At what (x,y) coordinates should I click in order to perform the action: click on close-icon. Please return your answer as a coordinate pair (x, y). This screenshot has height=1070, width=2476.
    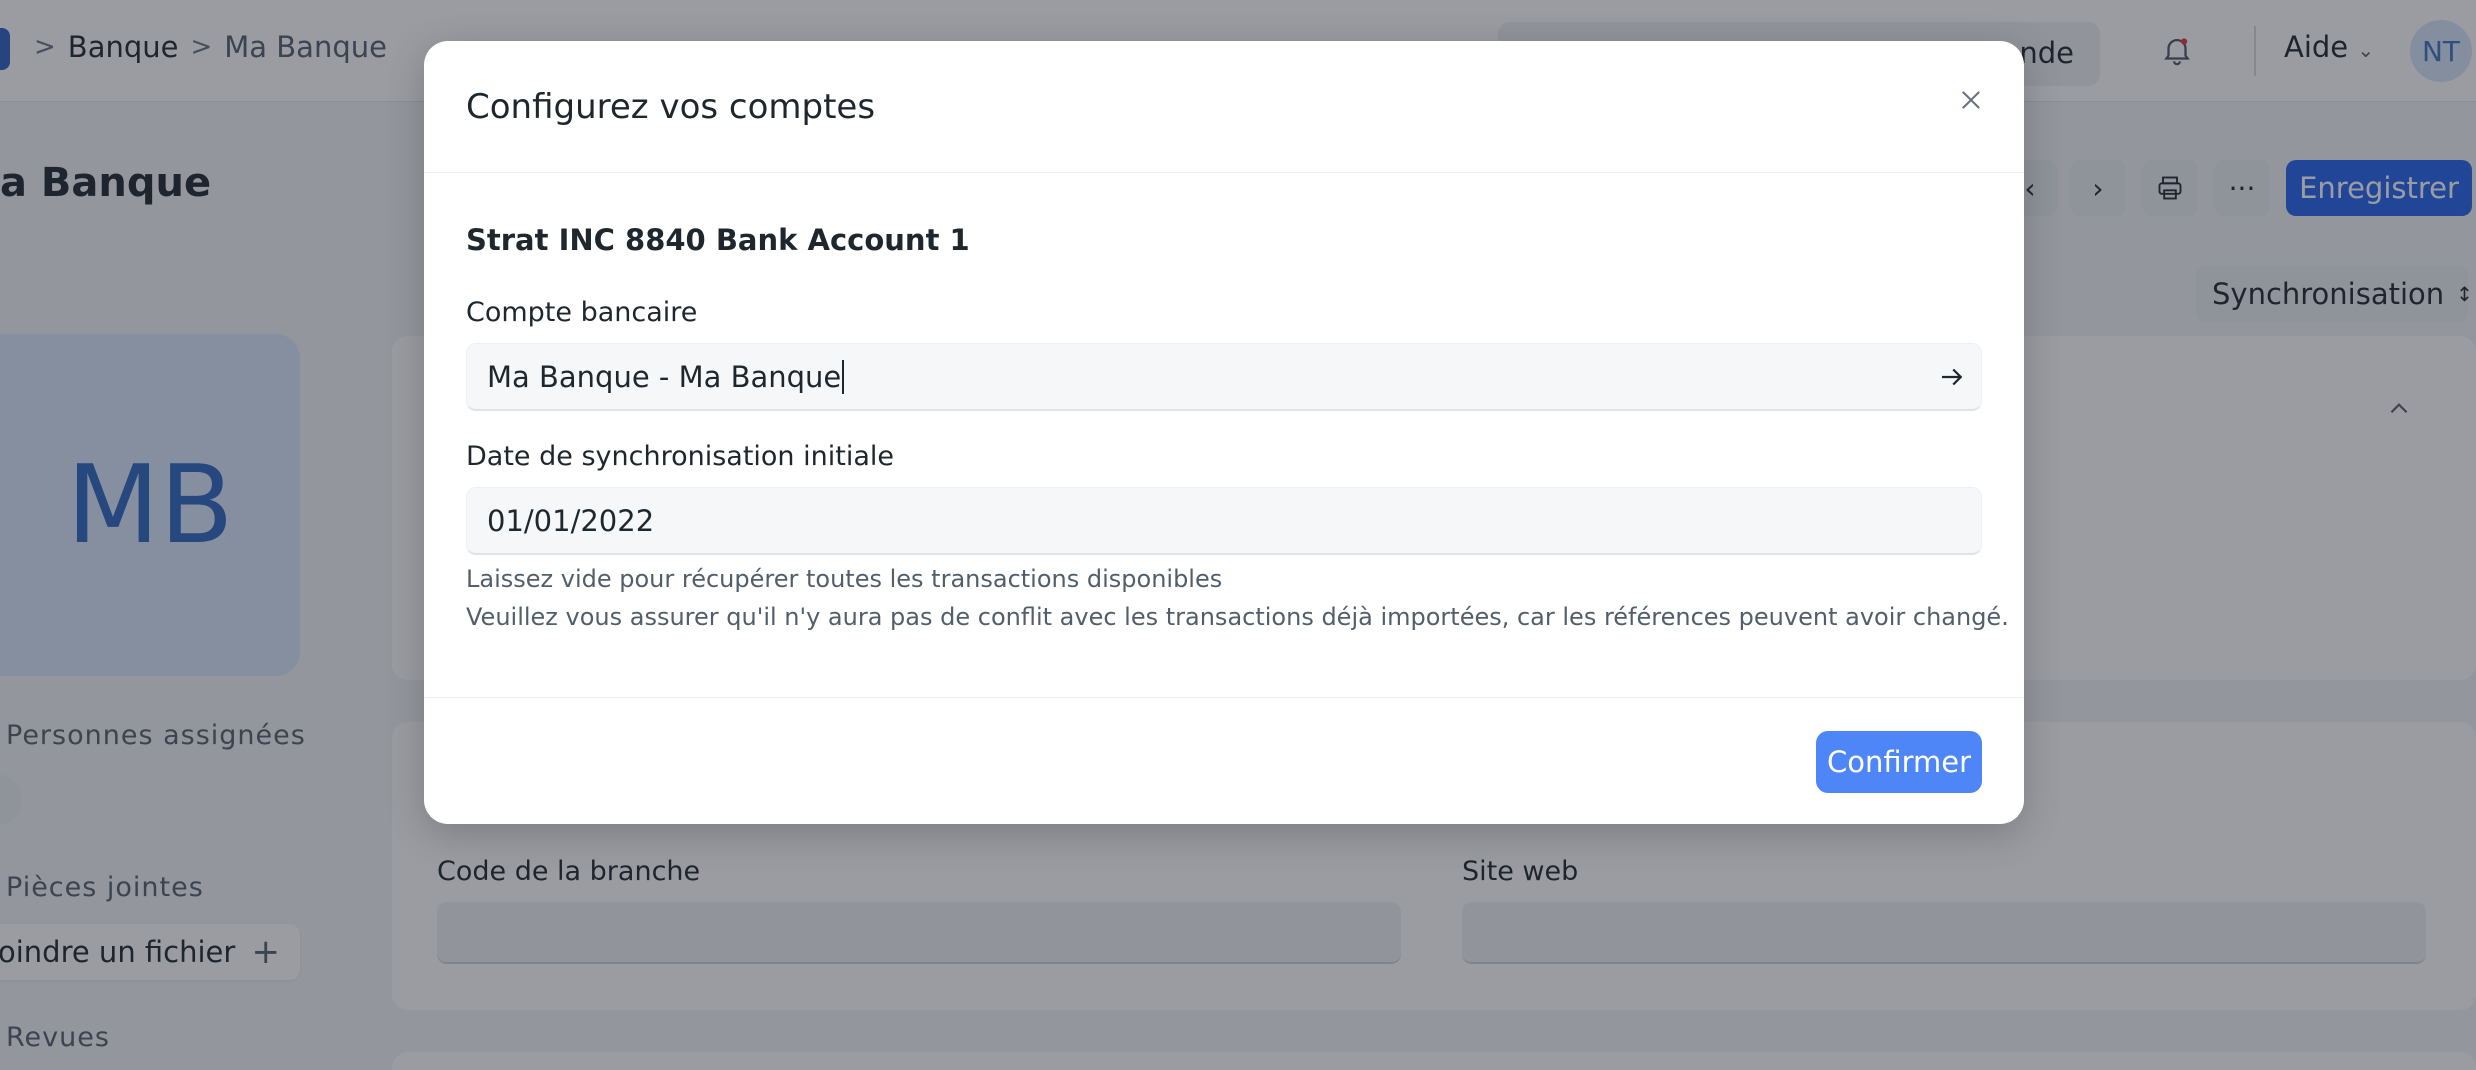
    Looking at the image, I should click on (1971, 100).